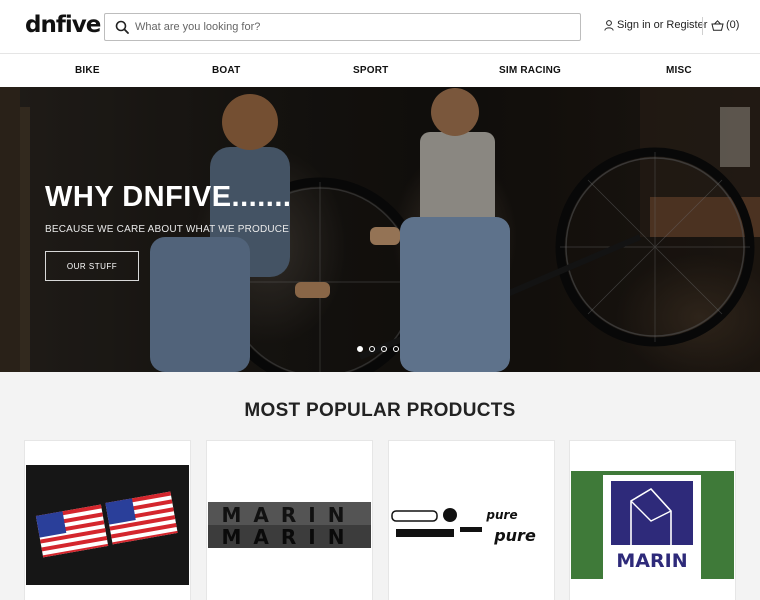  Describe the element at coordinates (289, 515) in the screenshot. I see `marin-text-top: MARIN` at that location.